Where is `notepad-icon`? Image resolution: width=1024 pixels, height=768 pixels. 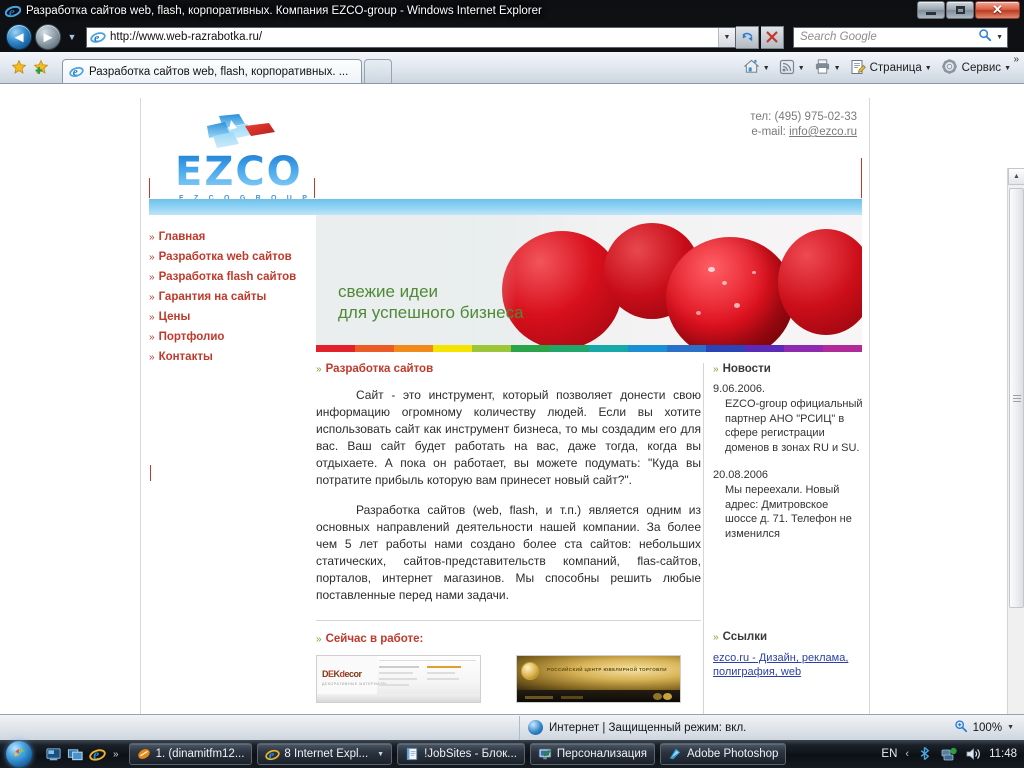
notepad-icon is located at coordinates (412, 754).